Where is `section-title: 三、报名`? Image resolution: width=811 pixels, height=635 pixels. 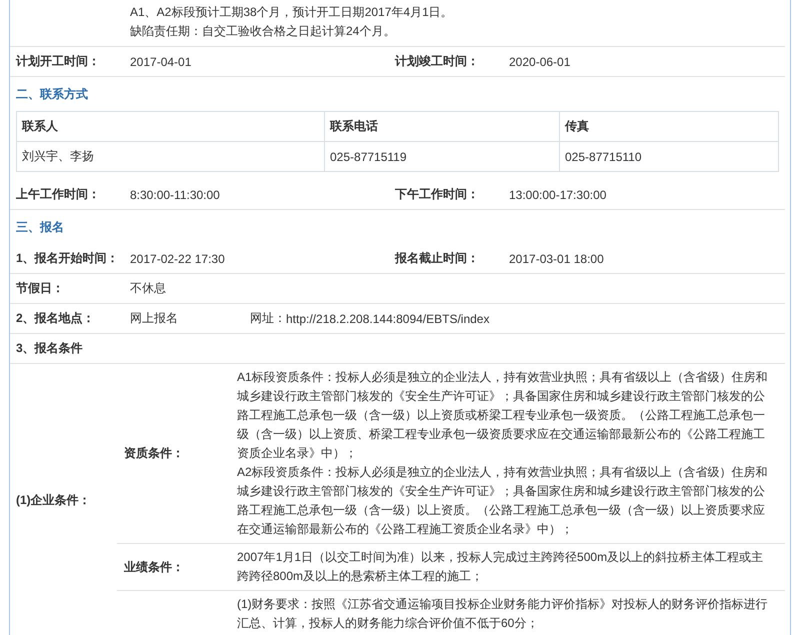
section-title: 三、报名 is located at coordinates (40, 227).